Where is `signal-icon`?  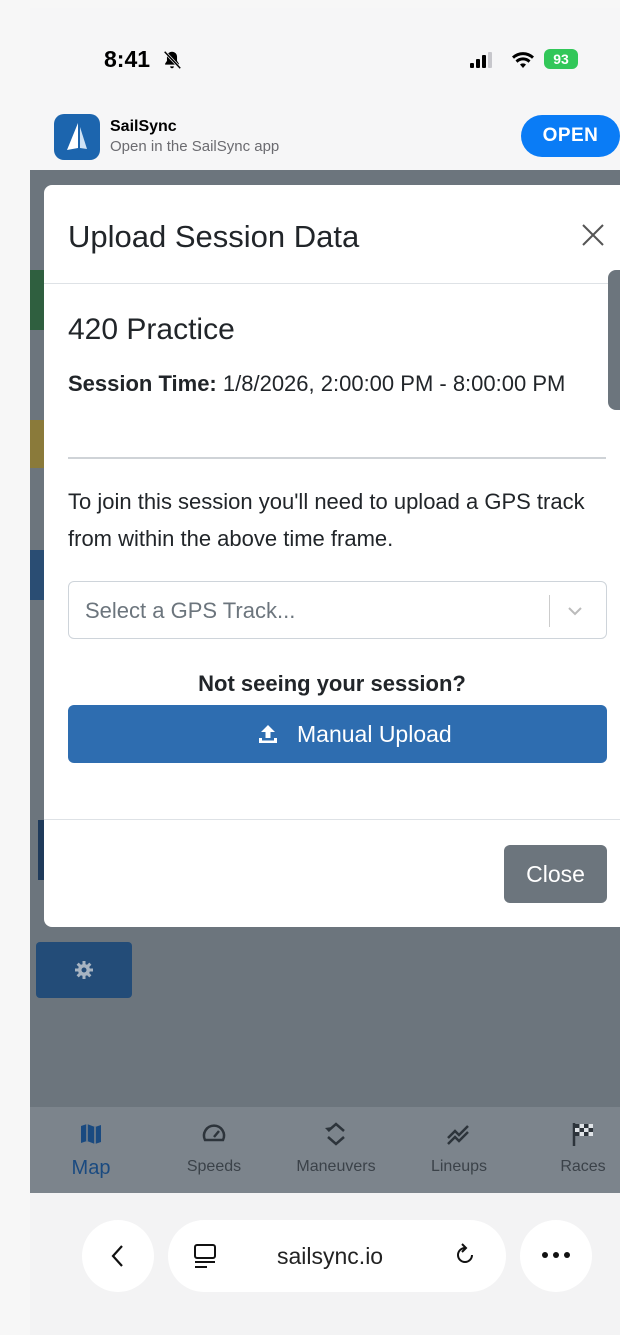 signal-icon is located at coordinates (481, 60).